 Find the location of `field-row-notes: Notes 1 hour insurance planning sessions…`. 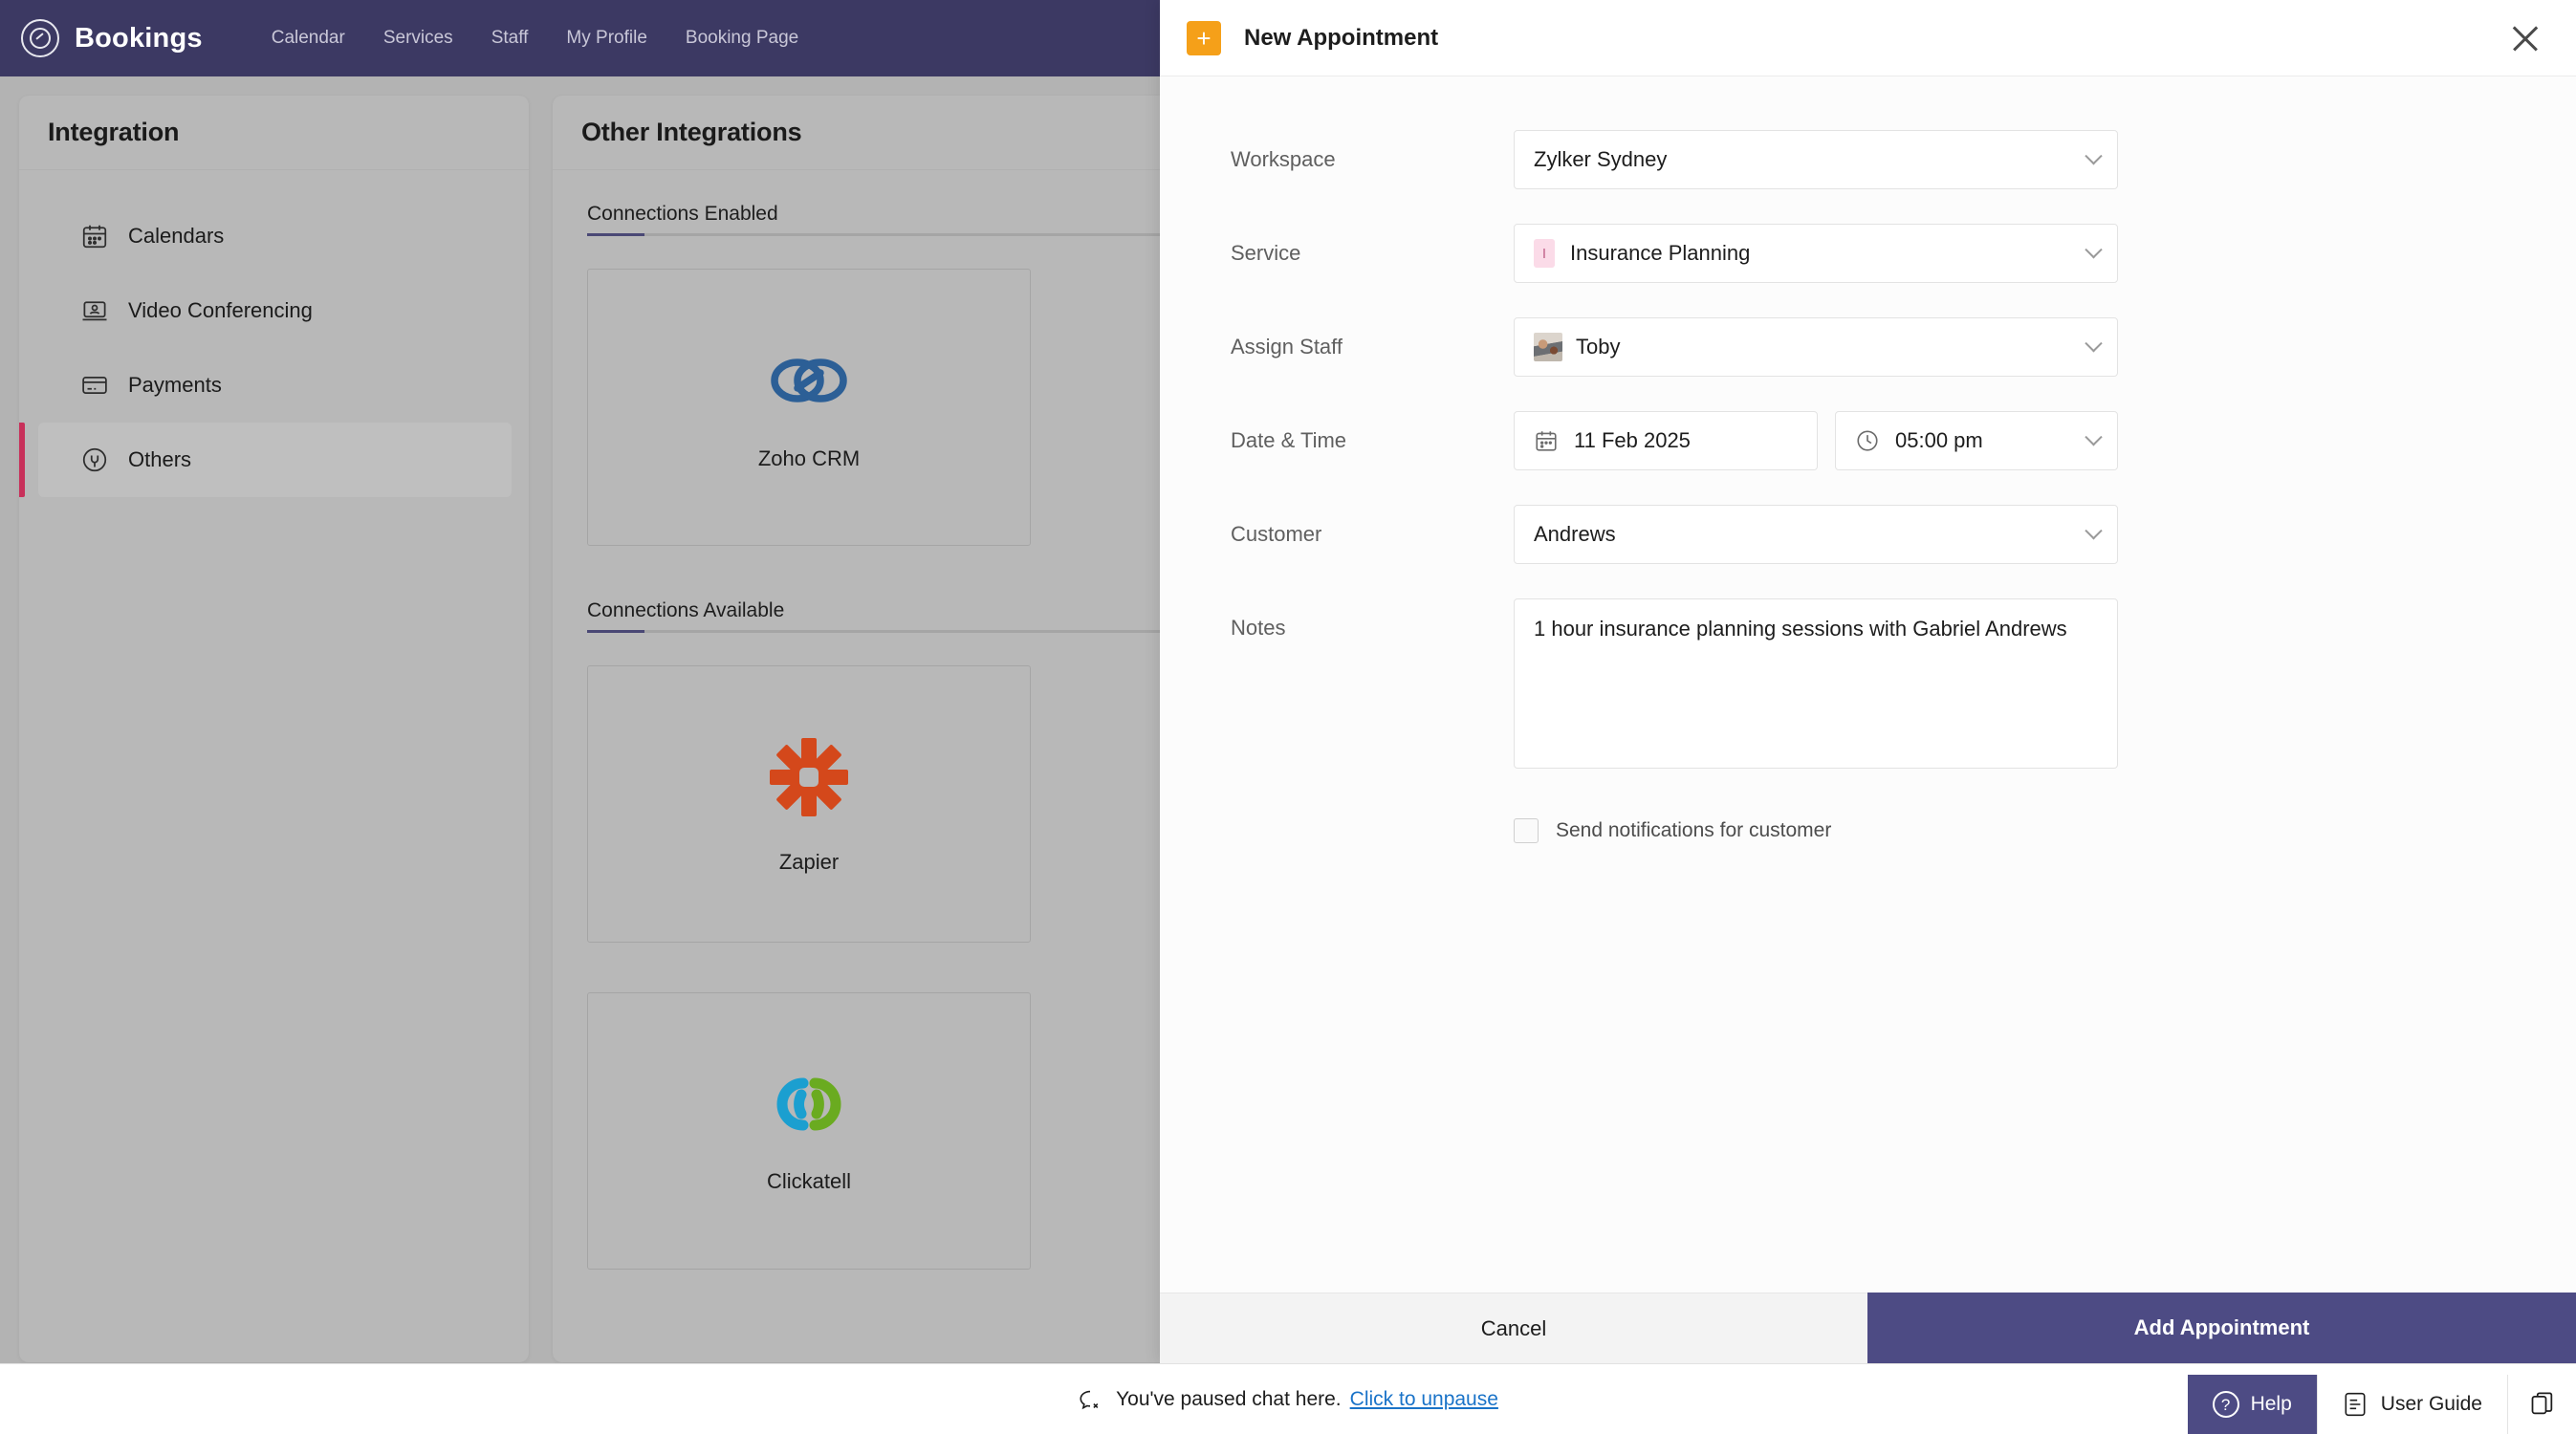

field-row-notes: Notes 1 hour insurance planning sessions… is located at coordinates (1868, 720).